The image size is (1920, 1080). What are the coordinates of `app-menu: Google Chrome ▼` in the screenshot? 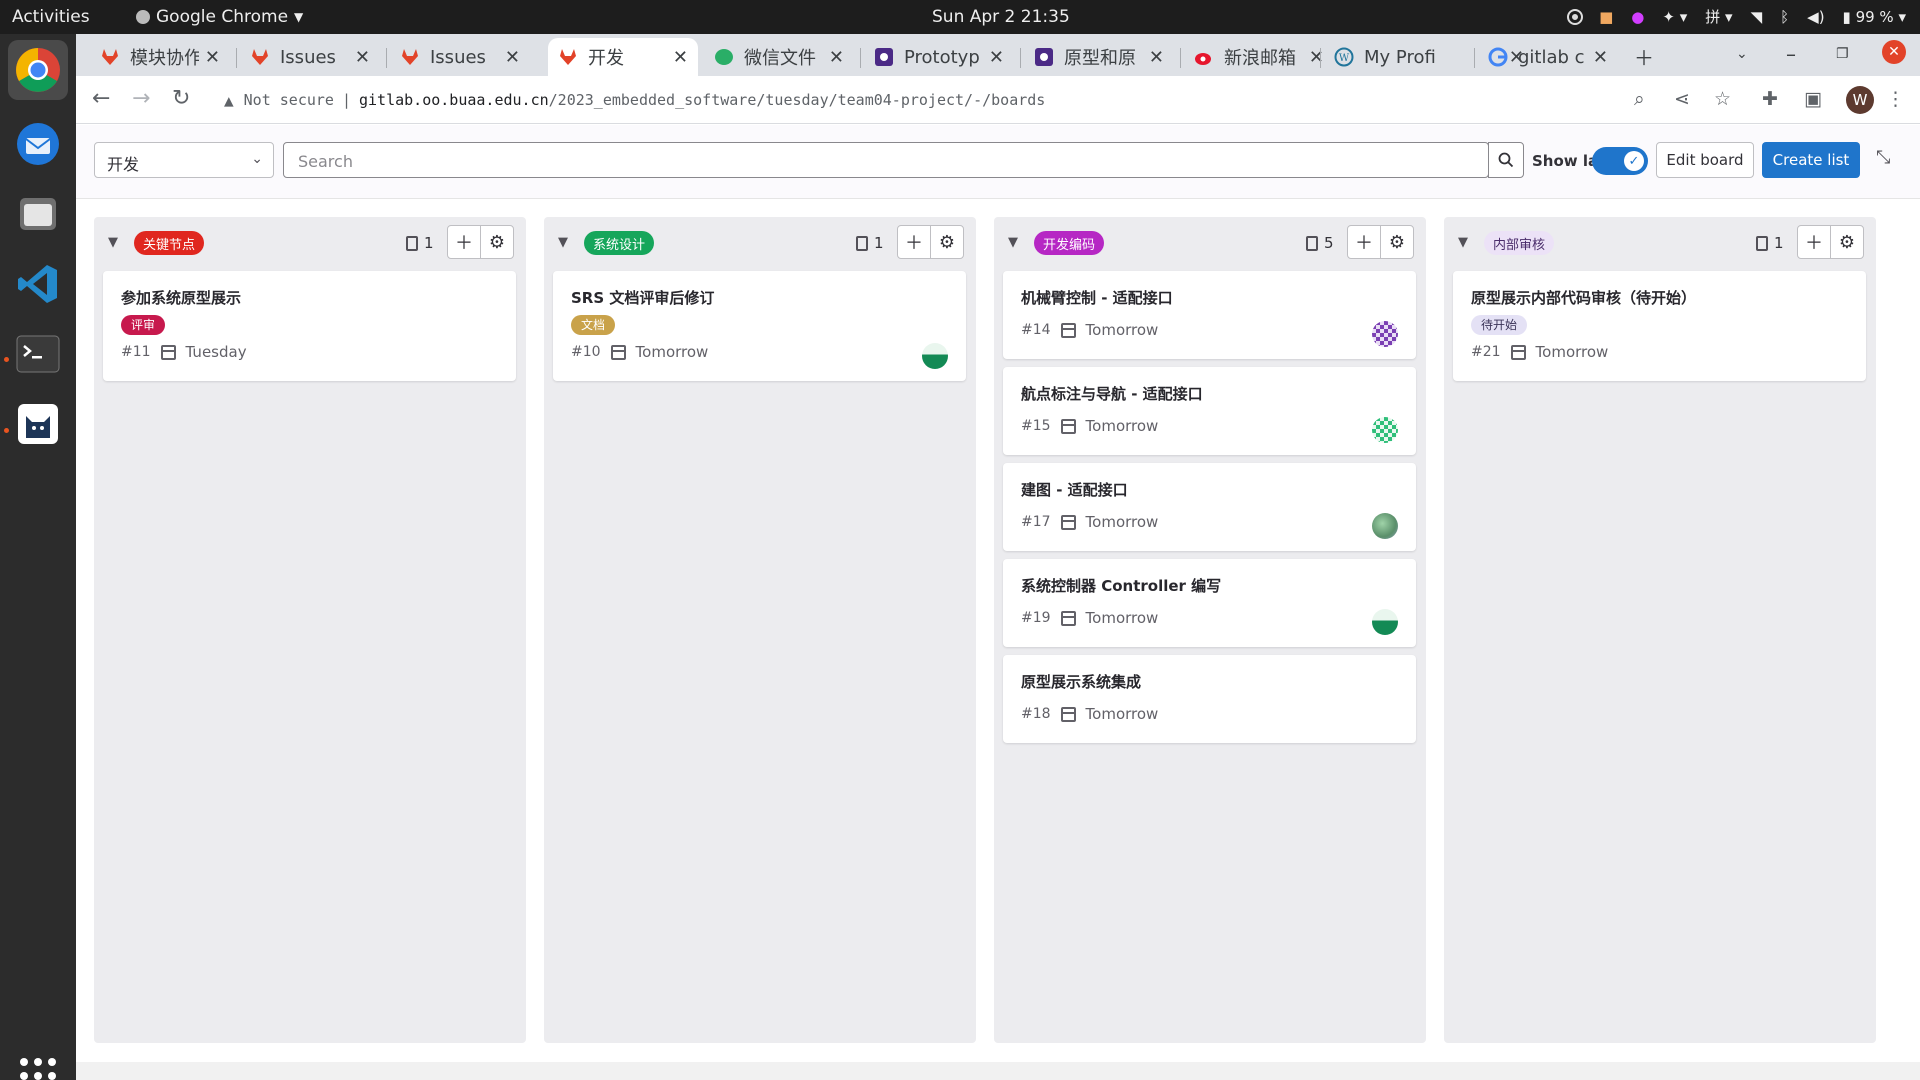 It's located at (219, 17).